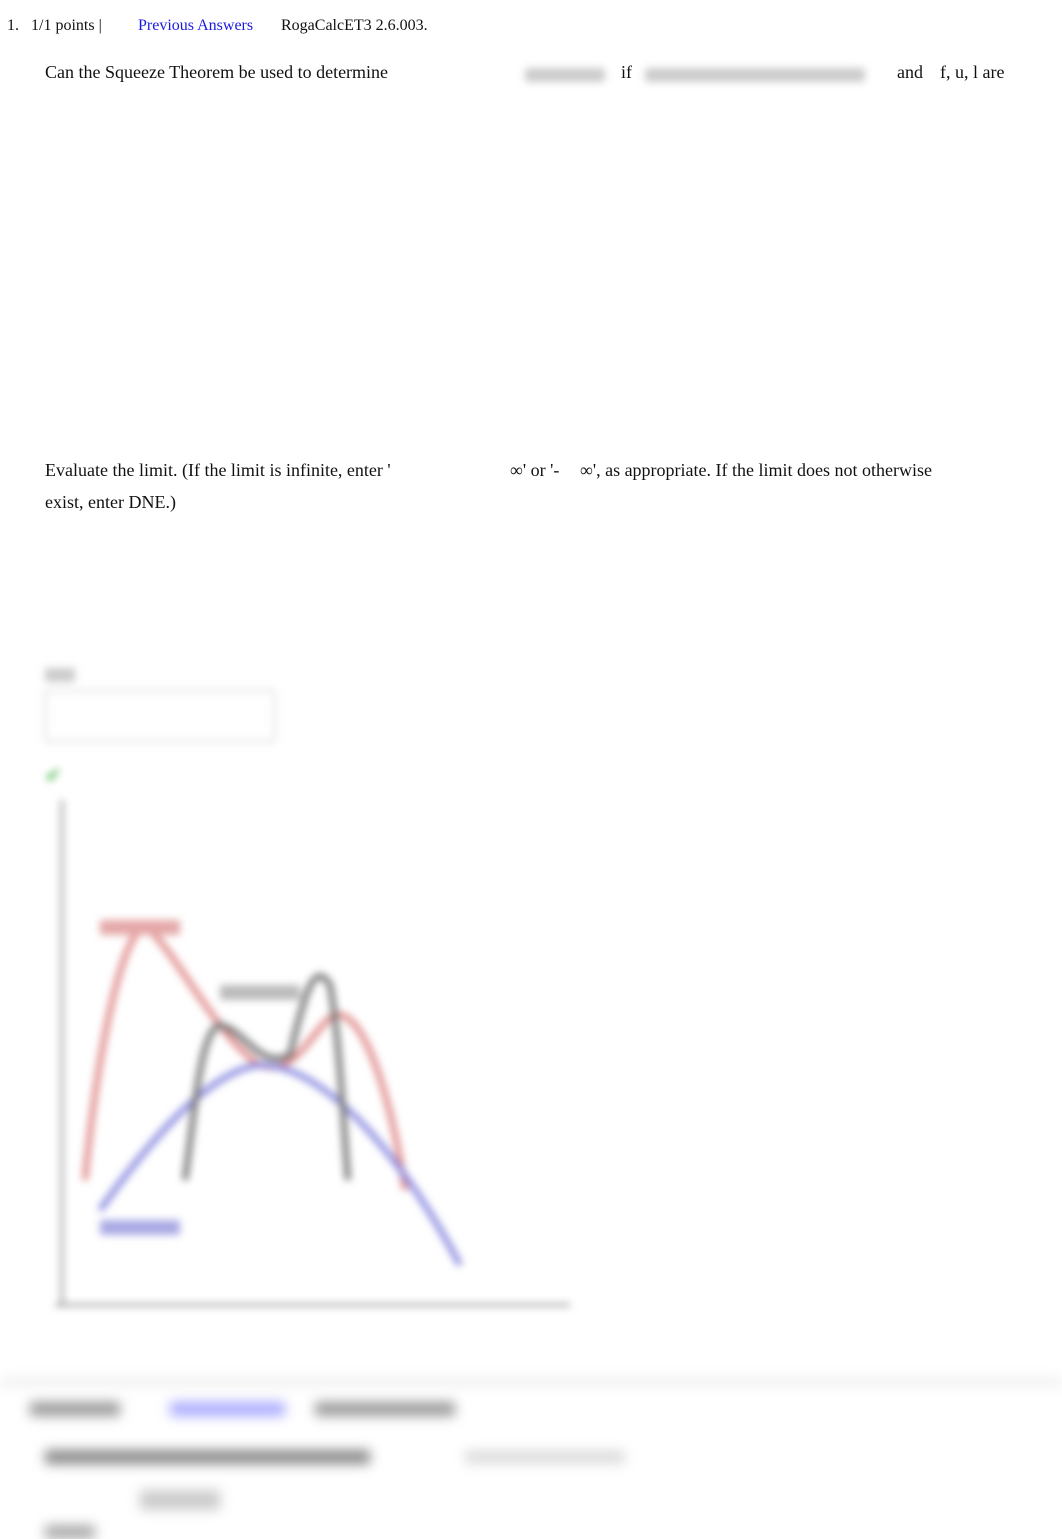 The width and height of the screenshot is (1062, 1539). I want to click on middle-label, so click(260, 992).